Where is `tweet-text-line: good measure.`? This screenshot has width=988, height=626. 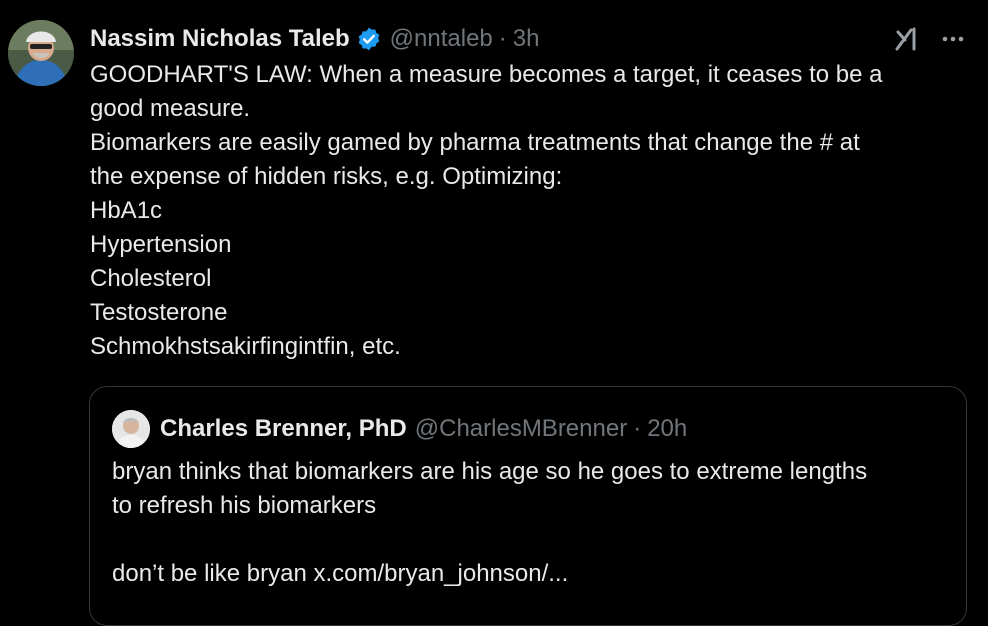
tweet-text-line: good measure. is located at coordinates (170, 108).